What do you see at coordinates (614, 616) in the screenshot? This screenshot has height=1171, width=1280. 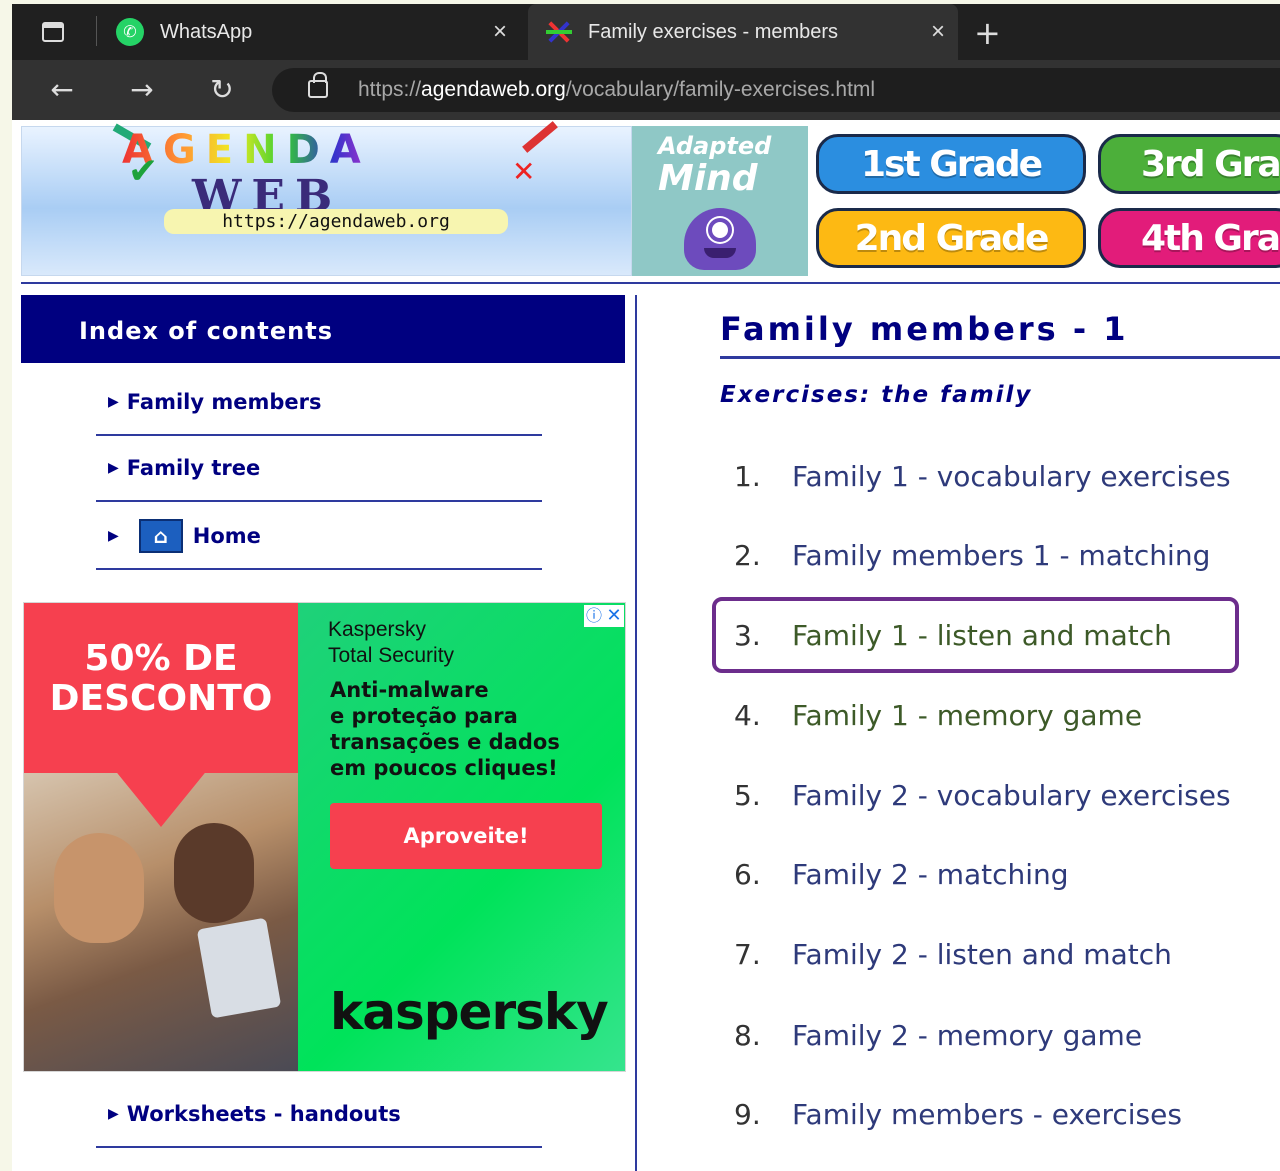 I see `close-icon: ✕` at bounding box center [614, 616].